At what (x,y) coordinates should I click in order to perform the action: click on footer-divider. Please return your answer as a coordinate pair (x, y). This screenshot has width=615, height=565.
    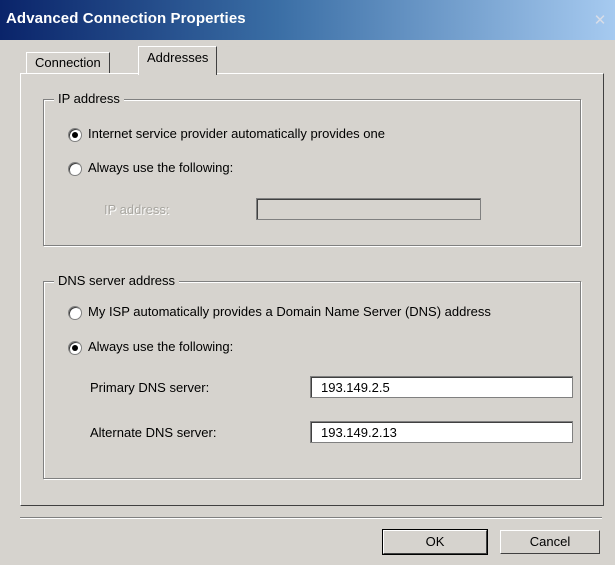
    Looking at the image, I should click on (311, 518).